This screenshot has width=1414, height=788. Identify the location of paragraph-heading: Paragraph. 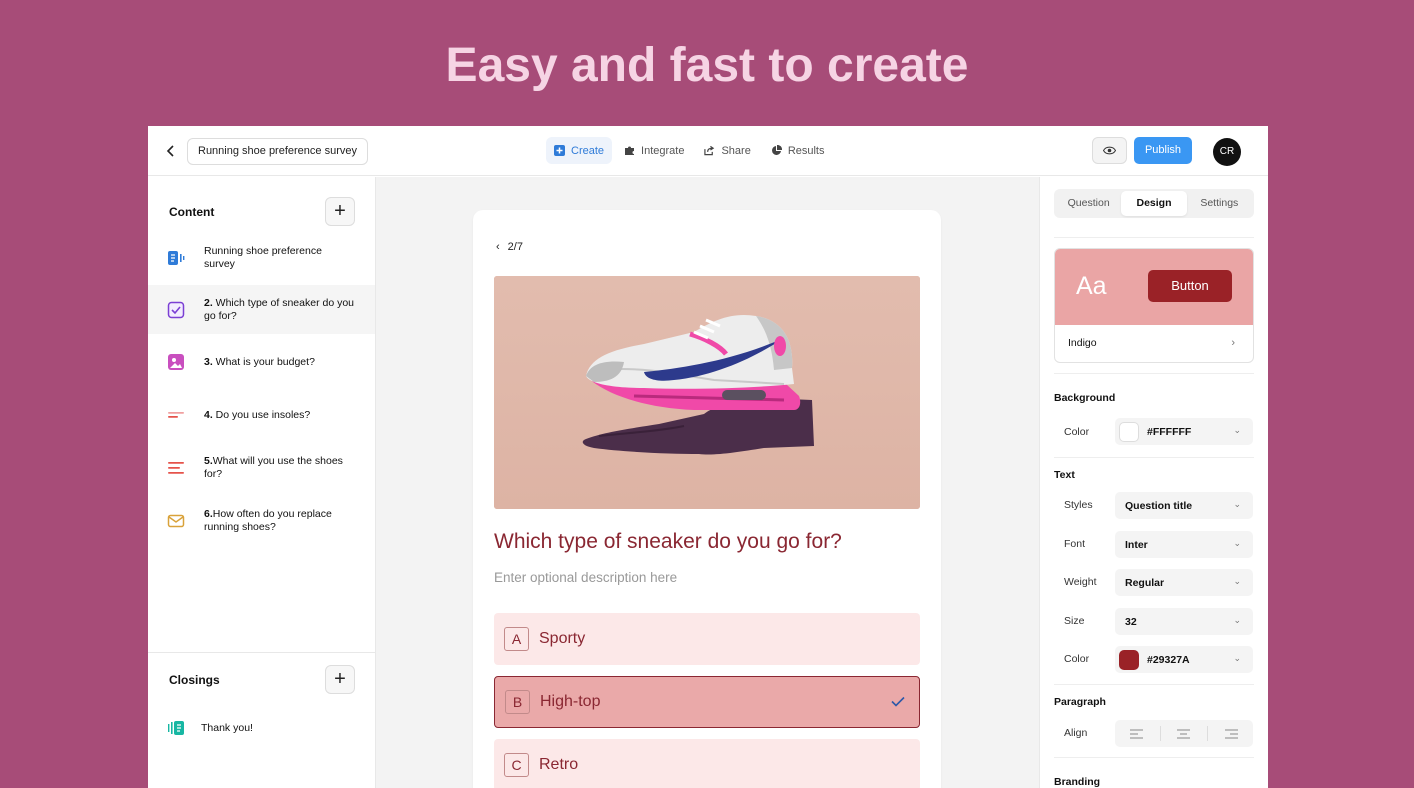
(1080, 702).